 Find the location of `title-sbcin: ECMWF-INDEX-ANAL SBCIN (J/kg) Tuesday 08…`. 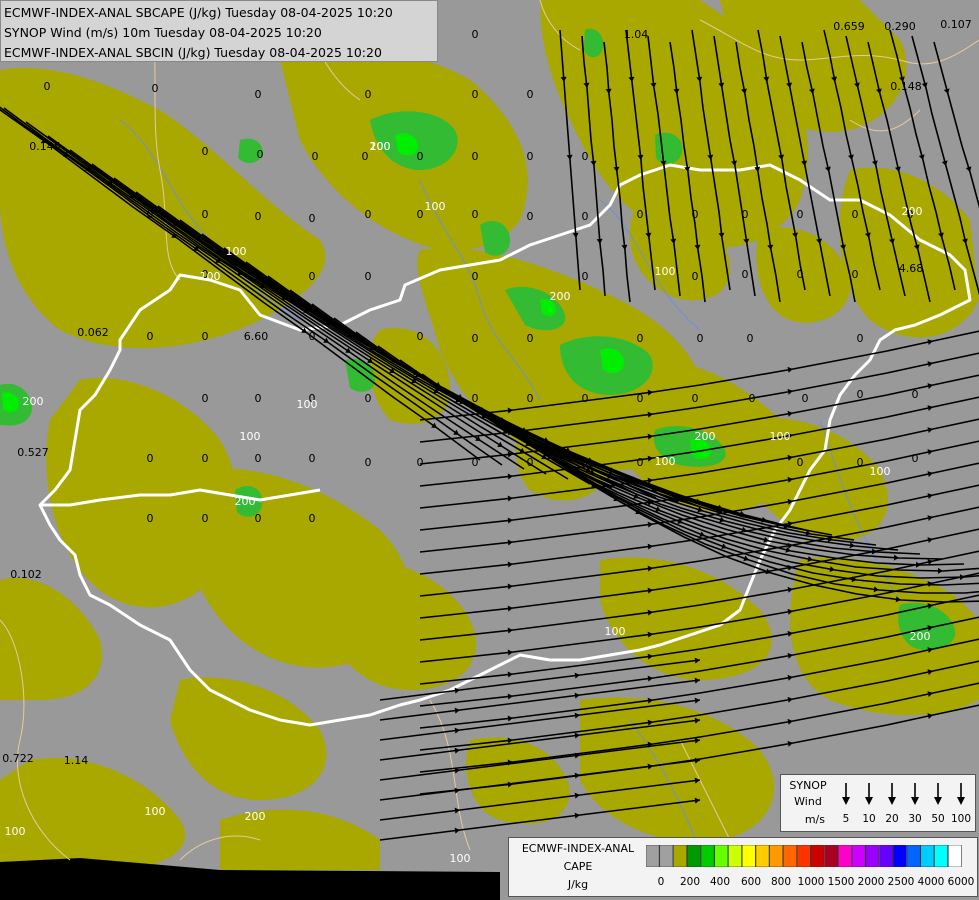

title-sbcin: ECMWF-INDEX-ANAL SBCIN (J/kg) Tuesday 08… is located at coordinates (193, 52).